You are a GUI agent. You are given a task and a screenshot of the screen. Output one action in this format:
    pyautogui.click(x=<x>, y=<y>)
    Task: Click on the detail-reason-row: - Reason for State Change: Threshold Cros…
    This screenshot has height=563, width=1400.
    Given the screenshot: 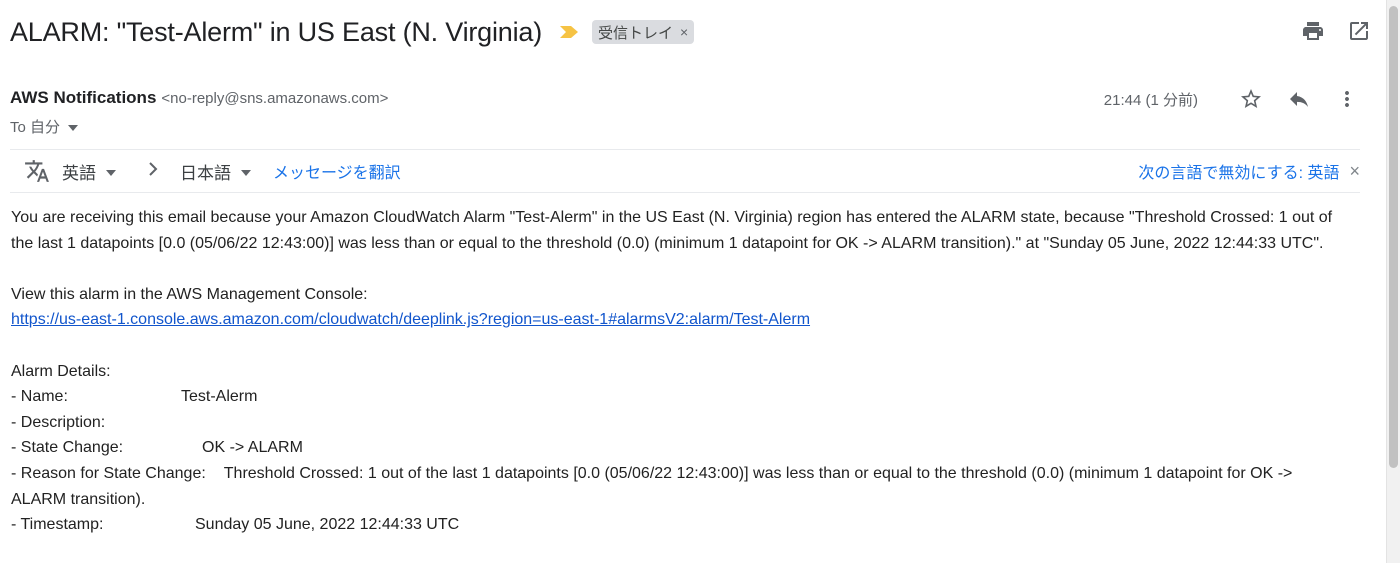 What is the action you would take?
    pyautogui.click(x=681, y=486)
    